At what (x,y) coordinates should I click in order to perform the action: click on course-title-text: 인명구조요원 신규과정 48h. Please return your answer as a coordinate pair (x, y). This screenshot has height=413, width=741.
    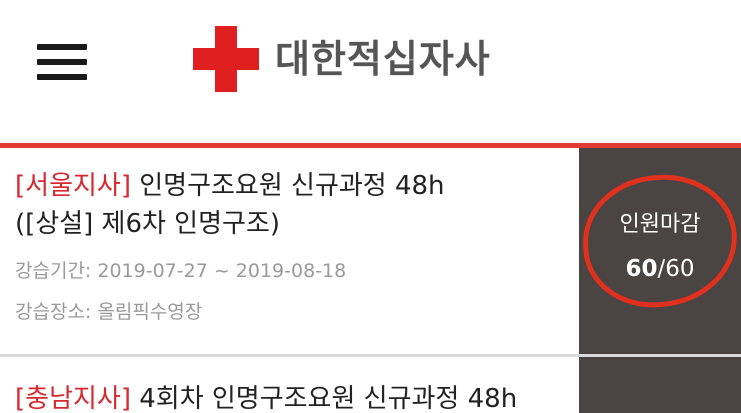
    Looking at the image, I should click on (287, 186).